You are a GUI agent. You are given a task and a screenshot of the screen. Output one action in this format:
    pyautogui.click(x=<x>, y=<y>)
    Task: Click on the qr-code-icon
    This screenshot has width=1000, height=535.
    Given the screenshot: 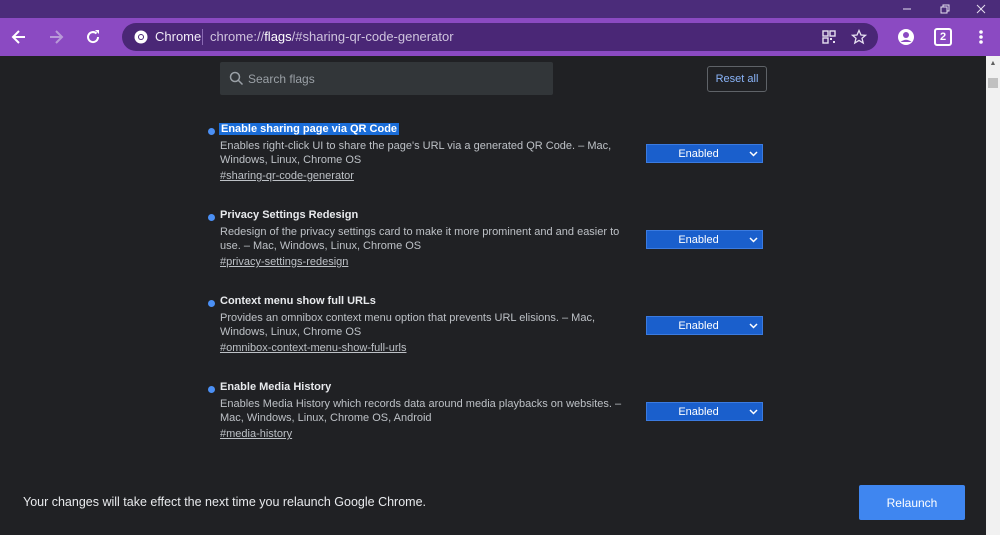 What is the action you would take?
    pyautogui.click(x=829, y=37)
    